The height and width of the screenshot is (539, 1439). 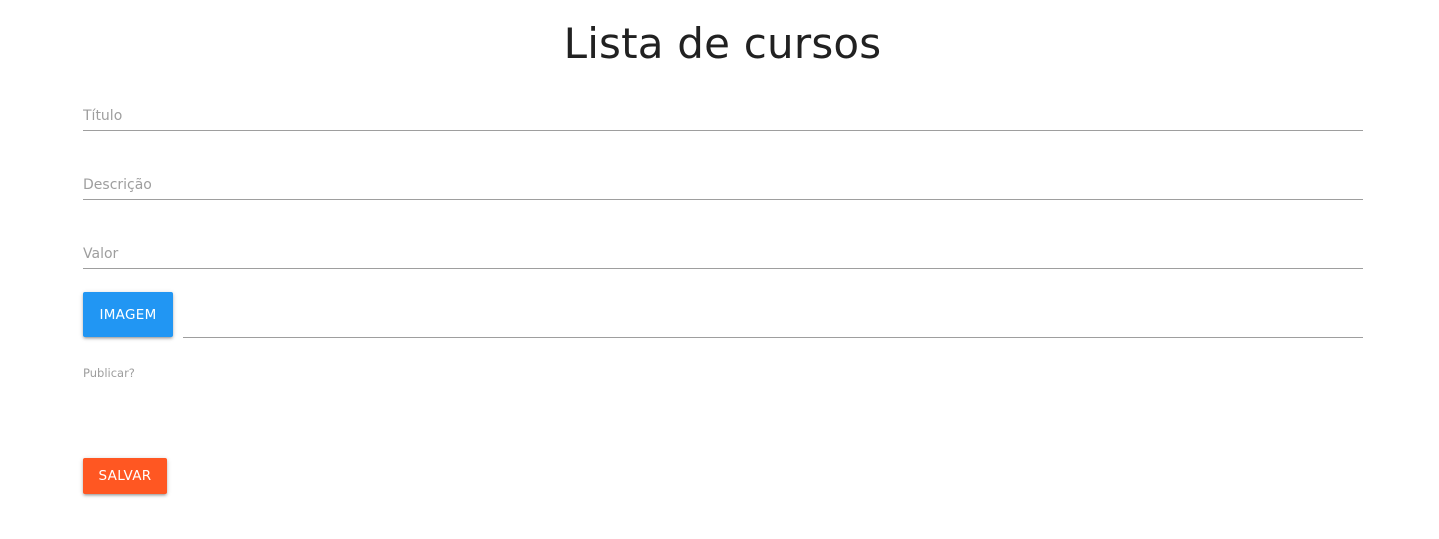 I want to click on file-path-input, so click(x=773, y=314).